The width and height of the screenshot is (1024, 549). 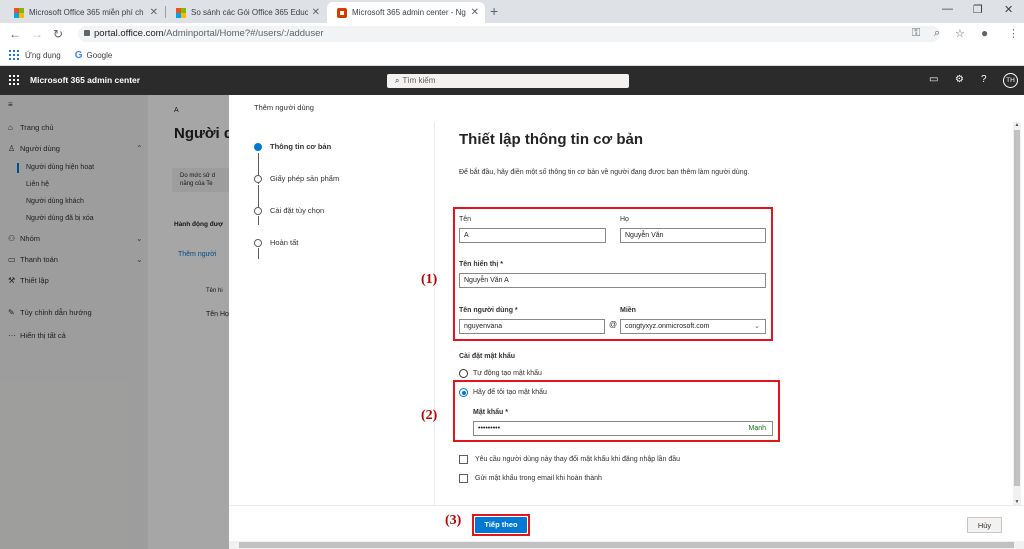 What do you see at coordinates (1008, 9) in the screenshot?
I see `close-window-icon: ✕` at bounding box center [1008, 9].